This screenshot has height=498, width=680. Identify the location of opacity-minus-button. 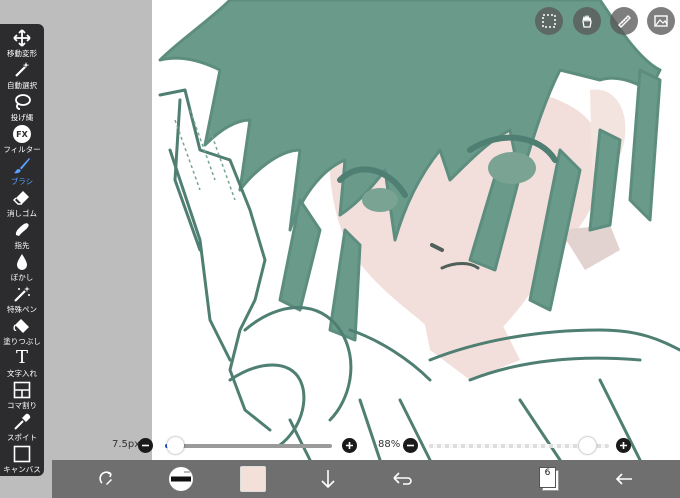
(410, 445).